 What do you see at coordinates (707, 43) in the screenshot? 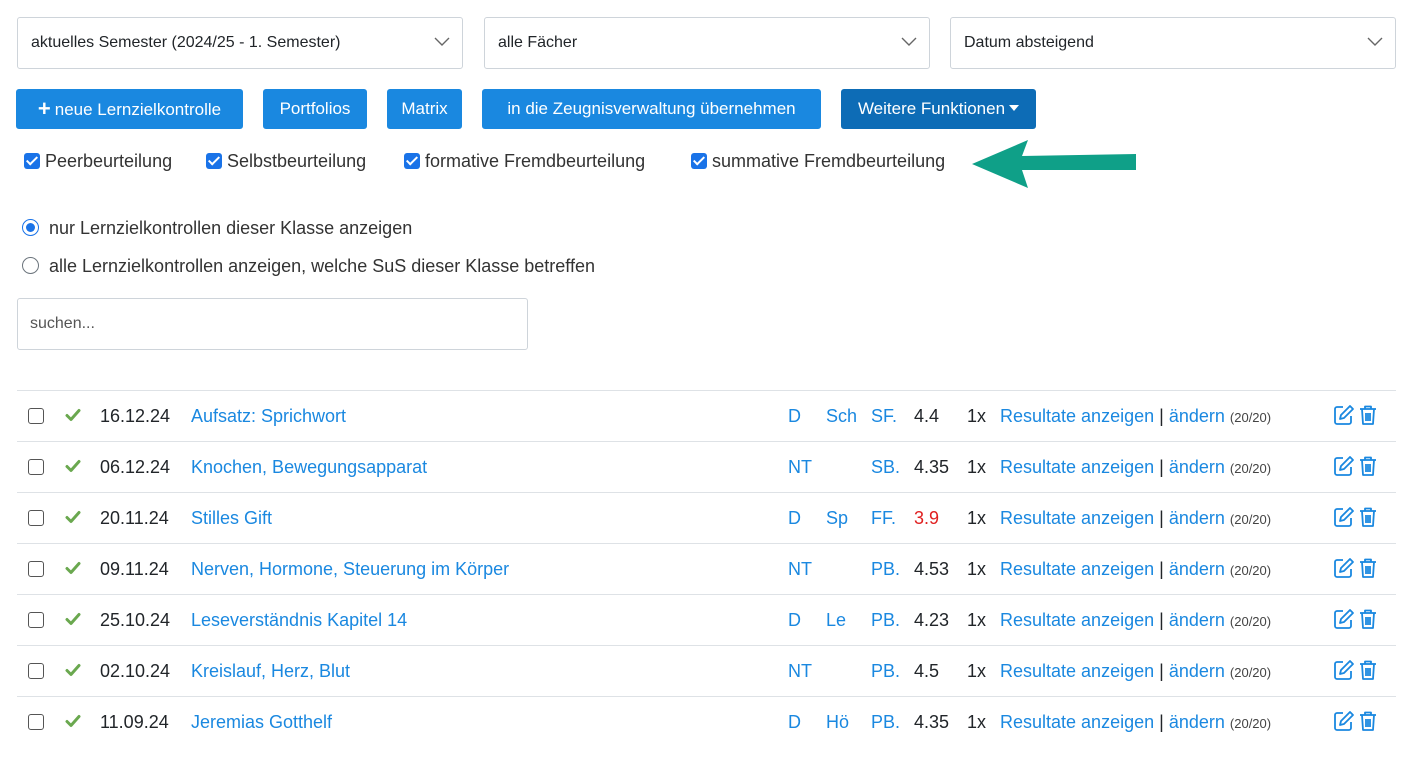
I see `subject-select: alle Fächer` at bounding box center [707, 43].